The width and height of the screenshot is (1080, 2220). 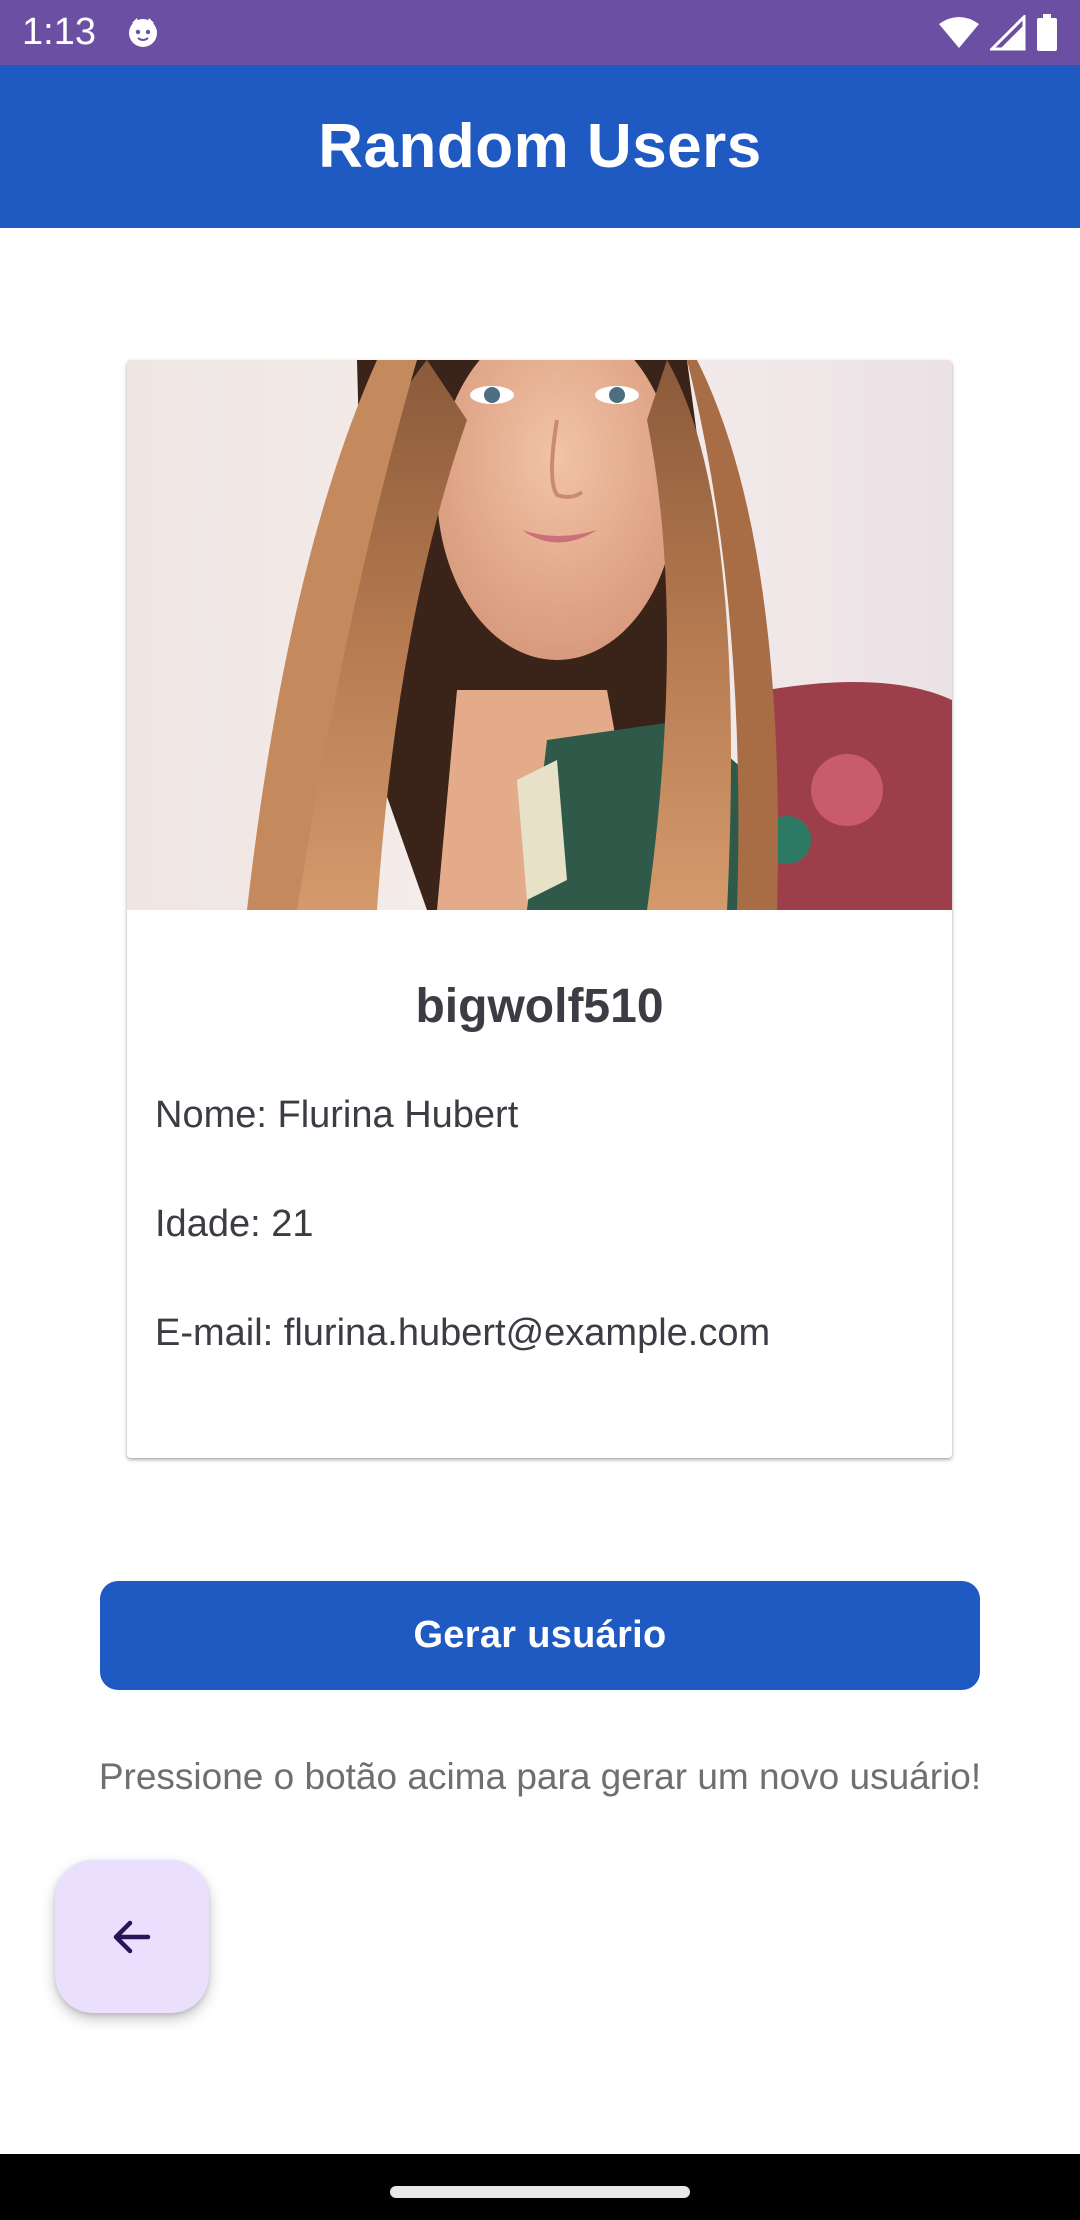 I want to click on arrow-back-icon, so click(x=132, y=1936).